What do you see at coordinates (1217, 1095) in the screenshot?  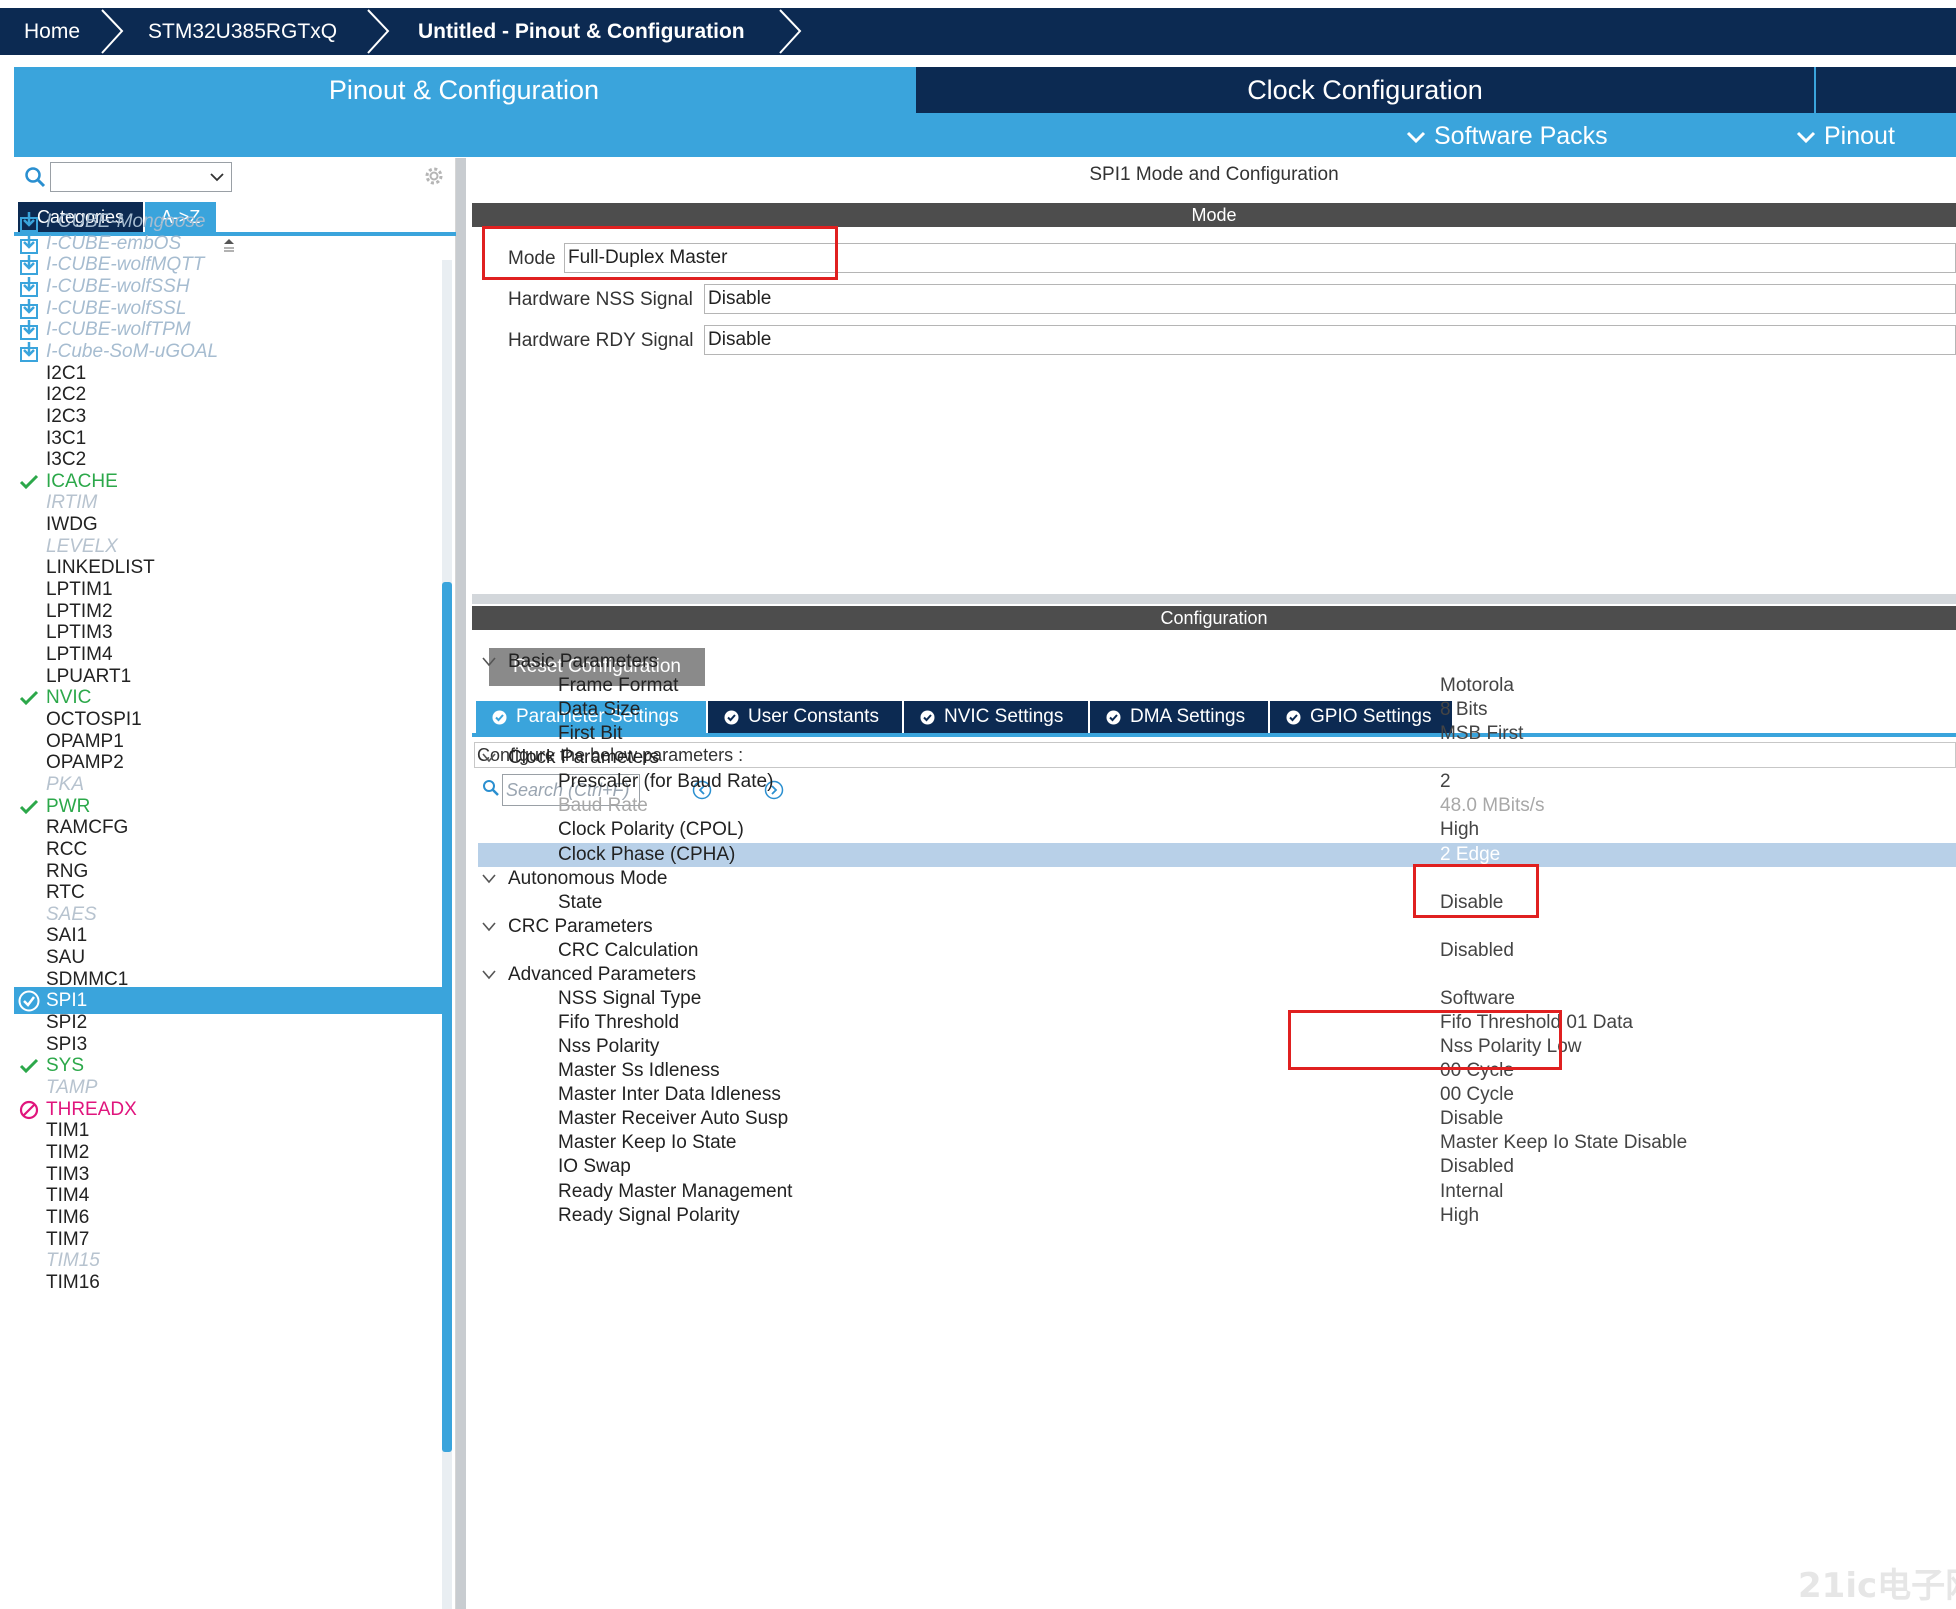 I see `param-row-master-inter-data-idleness: Master Inter Data Idleness 00 Cycle` at bounding box center [1217, 1095].